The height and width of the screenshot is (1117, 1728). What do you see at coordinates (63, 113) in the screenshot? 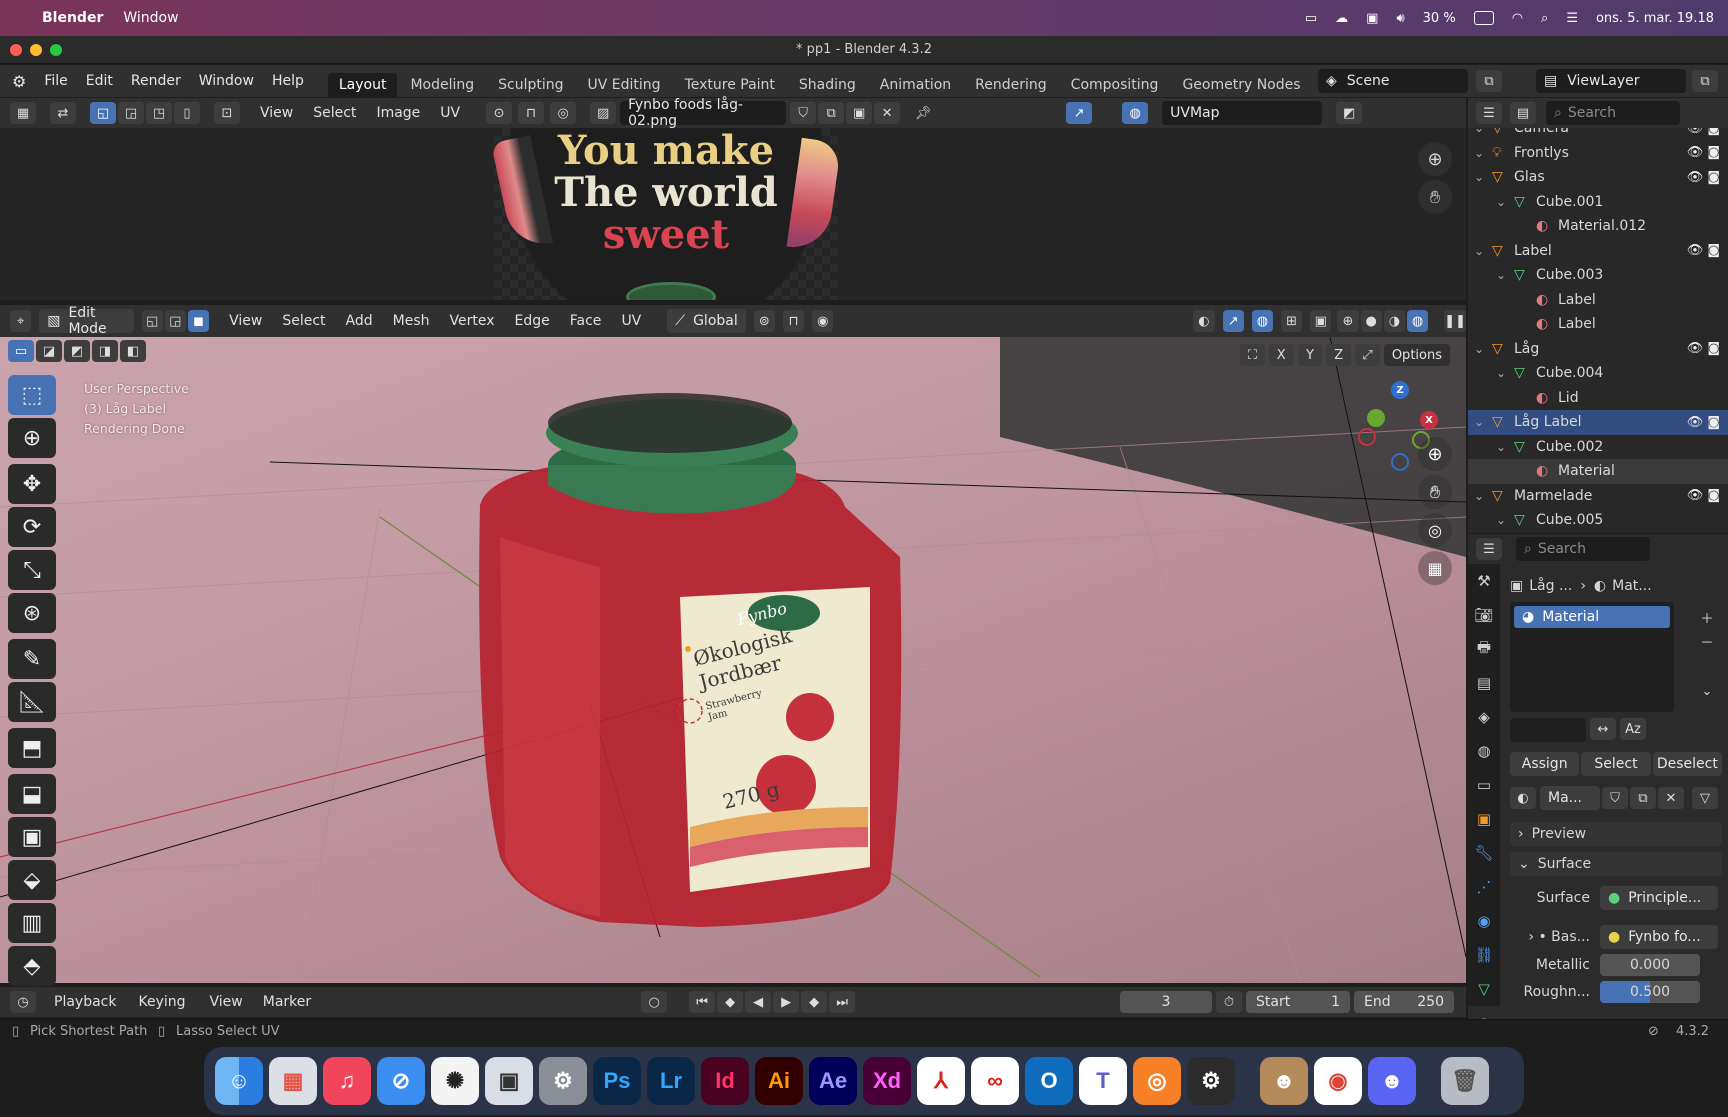
I see `uv-sync-icon: ⇄` at bounding box center [63, 113].